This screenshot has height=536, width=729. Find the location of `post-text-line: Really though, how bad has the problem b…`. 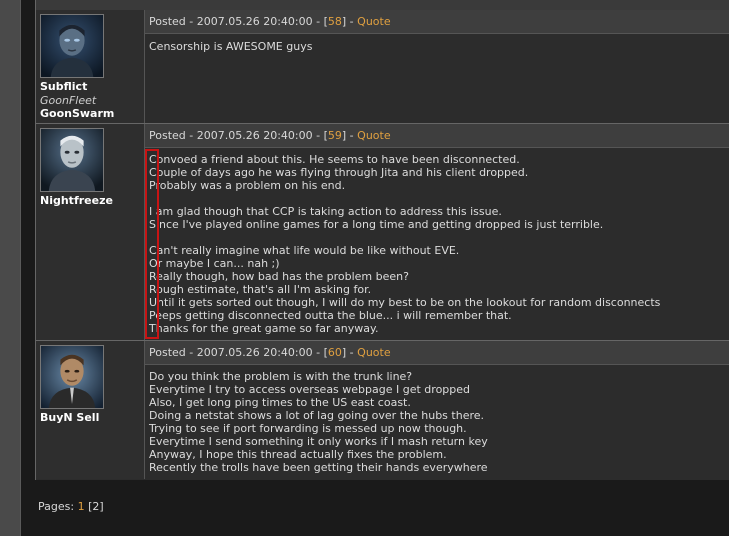

post-text-line: Really though, how bad has the problem b… is located at coordinates (279, 276).